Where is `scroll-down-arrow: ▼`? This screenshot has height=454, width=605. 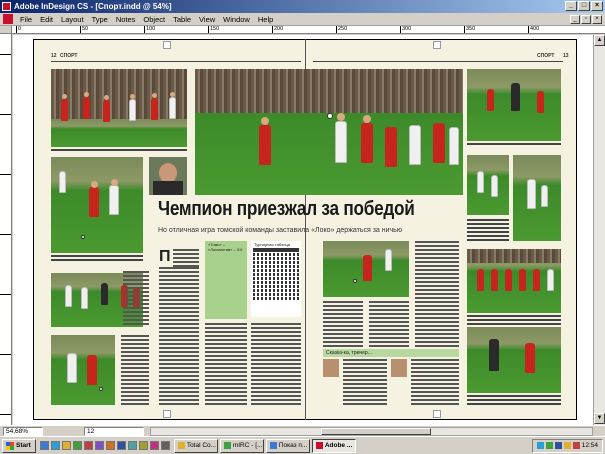 scroll-down-arrow: ▼ is located at coordinates (599, 418).